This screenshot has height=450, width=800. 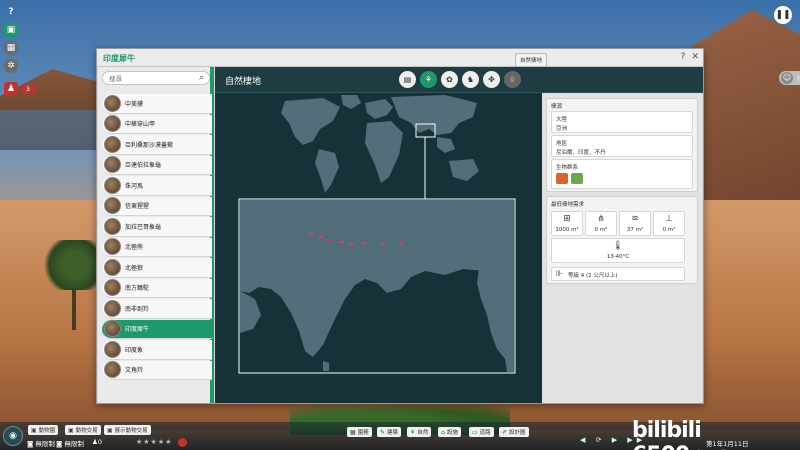 I want to click on animal-trade-label: 動物交易, so click(x=86, y=431).